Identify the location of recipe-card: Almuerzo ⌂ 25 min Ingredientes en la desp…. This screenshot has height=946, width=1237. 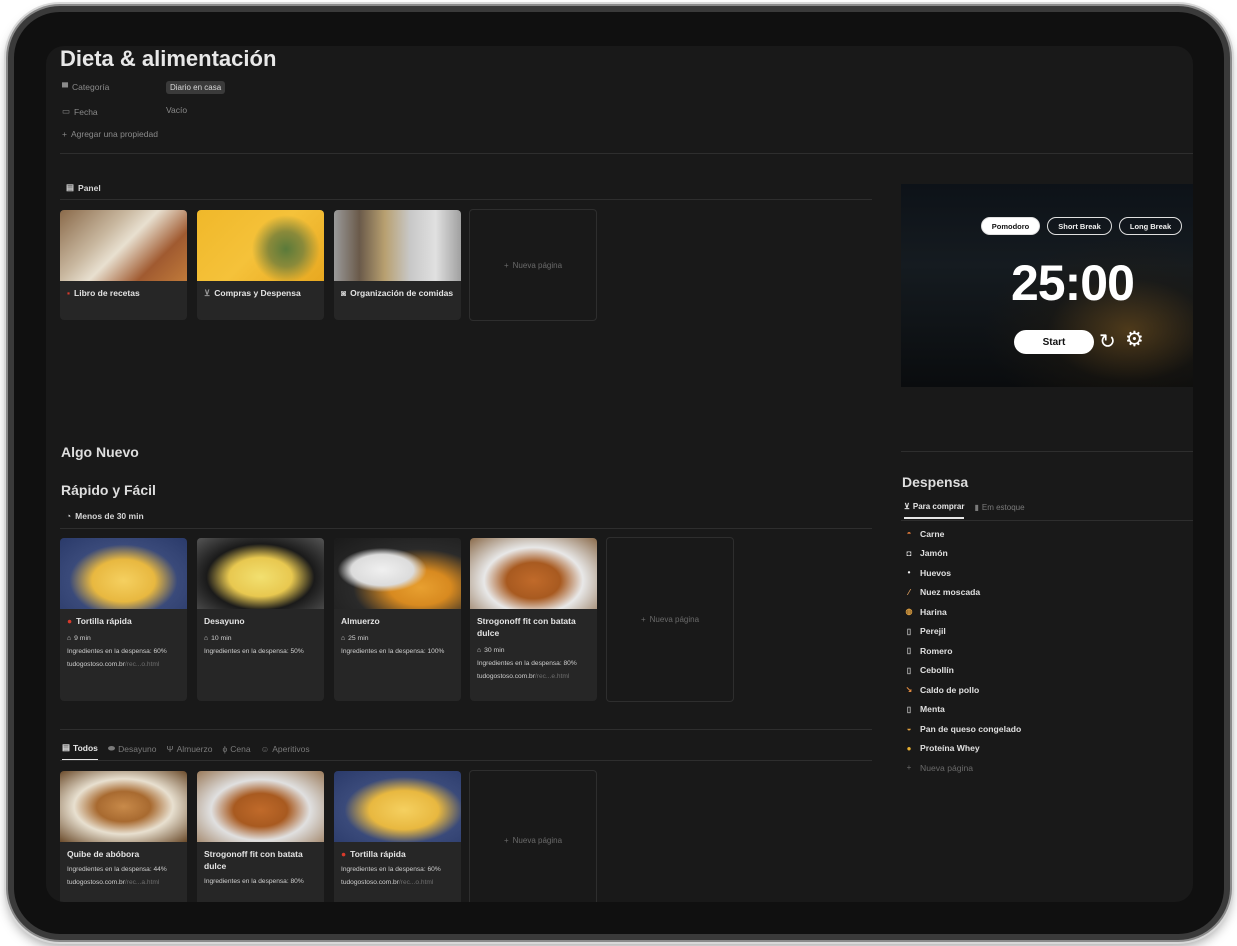
(397, 619).